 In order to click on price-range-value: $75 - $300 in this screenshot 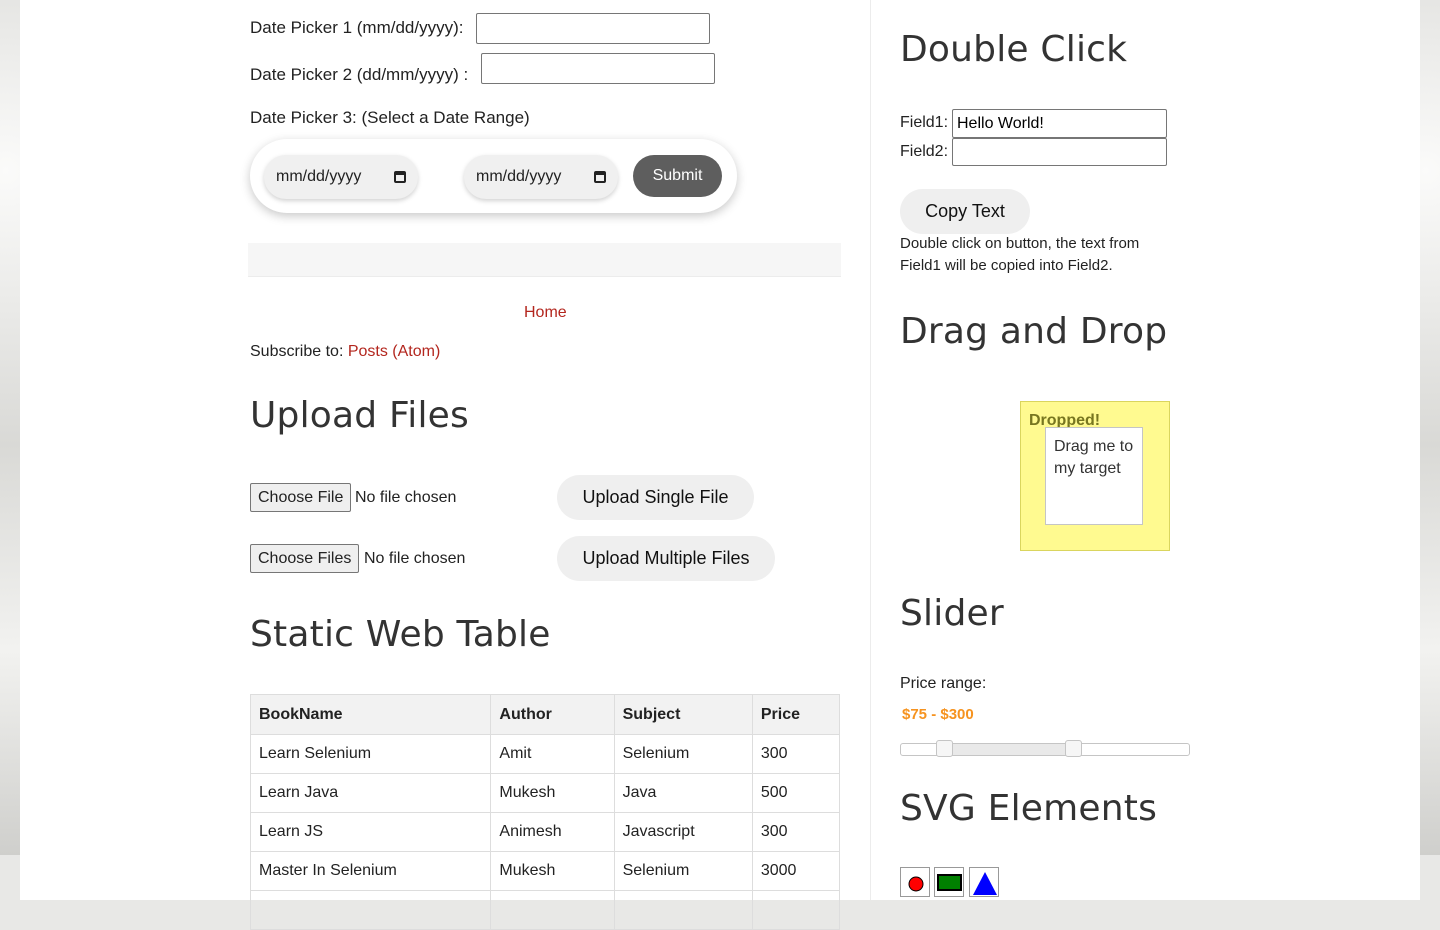, I will do `click(938, 714)`.